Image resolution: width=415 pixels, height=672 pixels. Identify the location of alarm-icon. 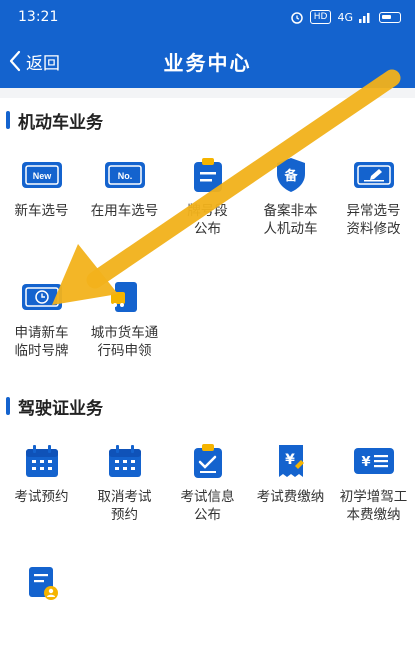
(297, 18).